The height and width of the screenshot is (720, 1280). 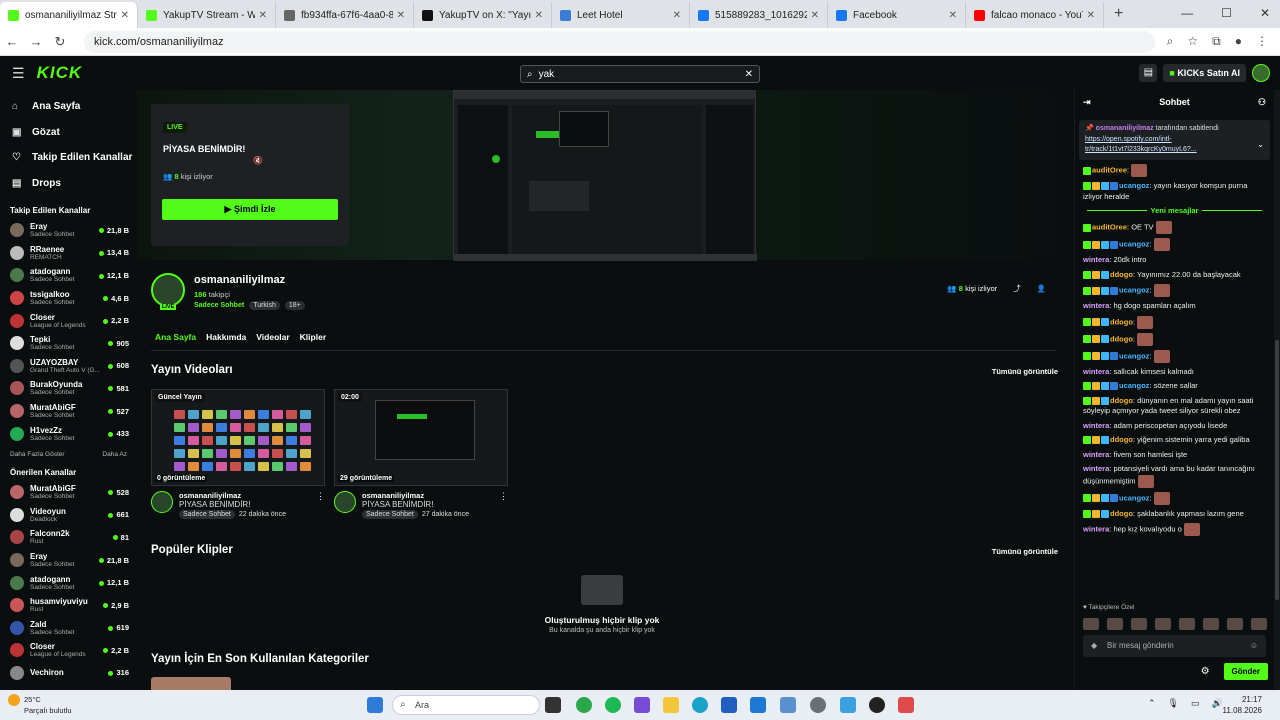 What do you see at coordinates (68, 184) in the screenshot?
I see `sidebar-nav-item: ▤ Drops` at bounding box center [68, 184].